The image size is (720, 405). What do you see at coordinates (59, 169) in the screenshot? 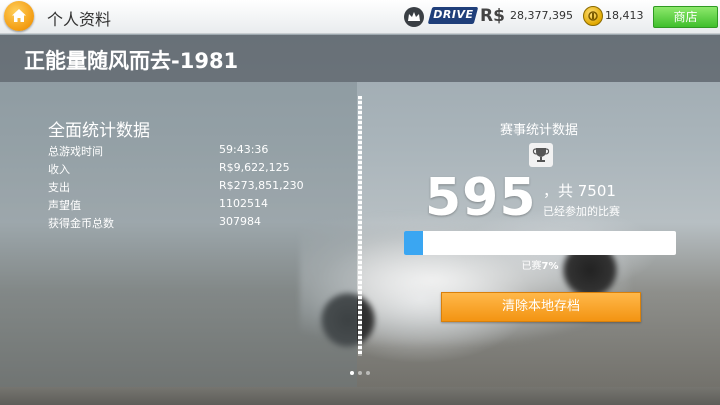
I see `stat-label: 收入` at bounding box center [59, 169].